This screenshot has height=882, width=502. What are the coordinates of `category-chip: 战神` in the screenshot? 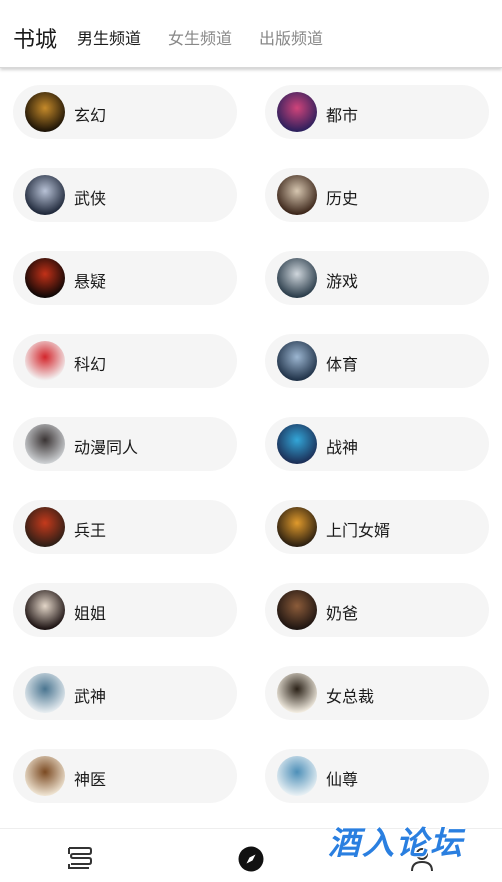 It's located at (377, 444).